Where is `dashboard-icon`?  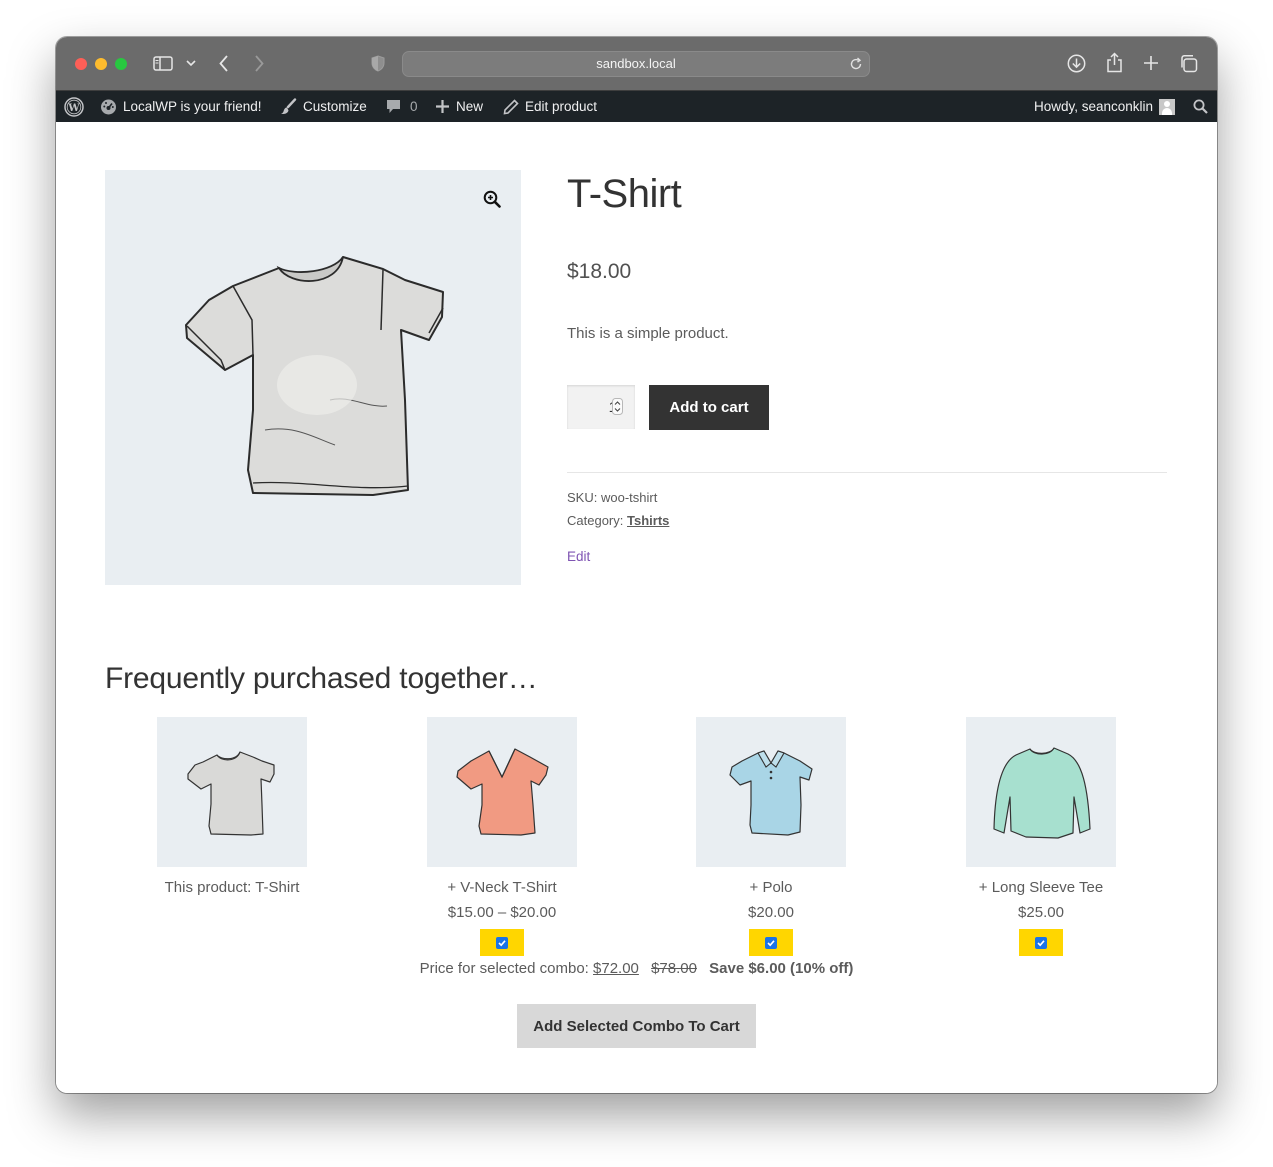 dashboard-icon is located at coordinates (108, 107).